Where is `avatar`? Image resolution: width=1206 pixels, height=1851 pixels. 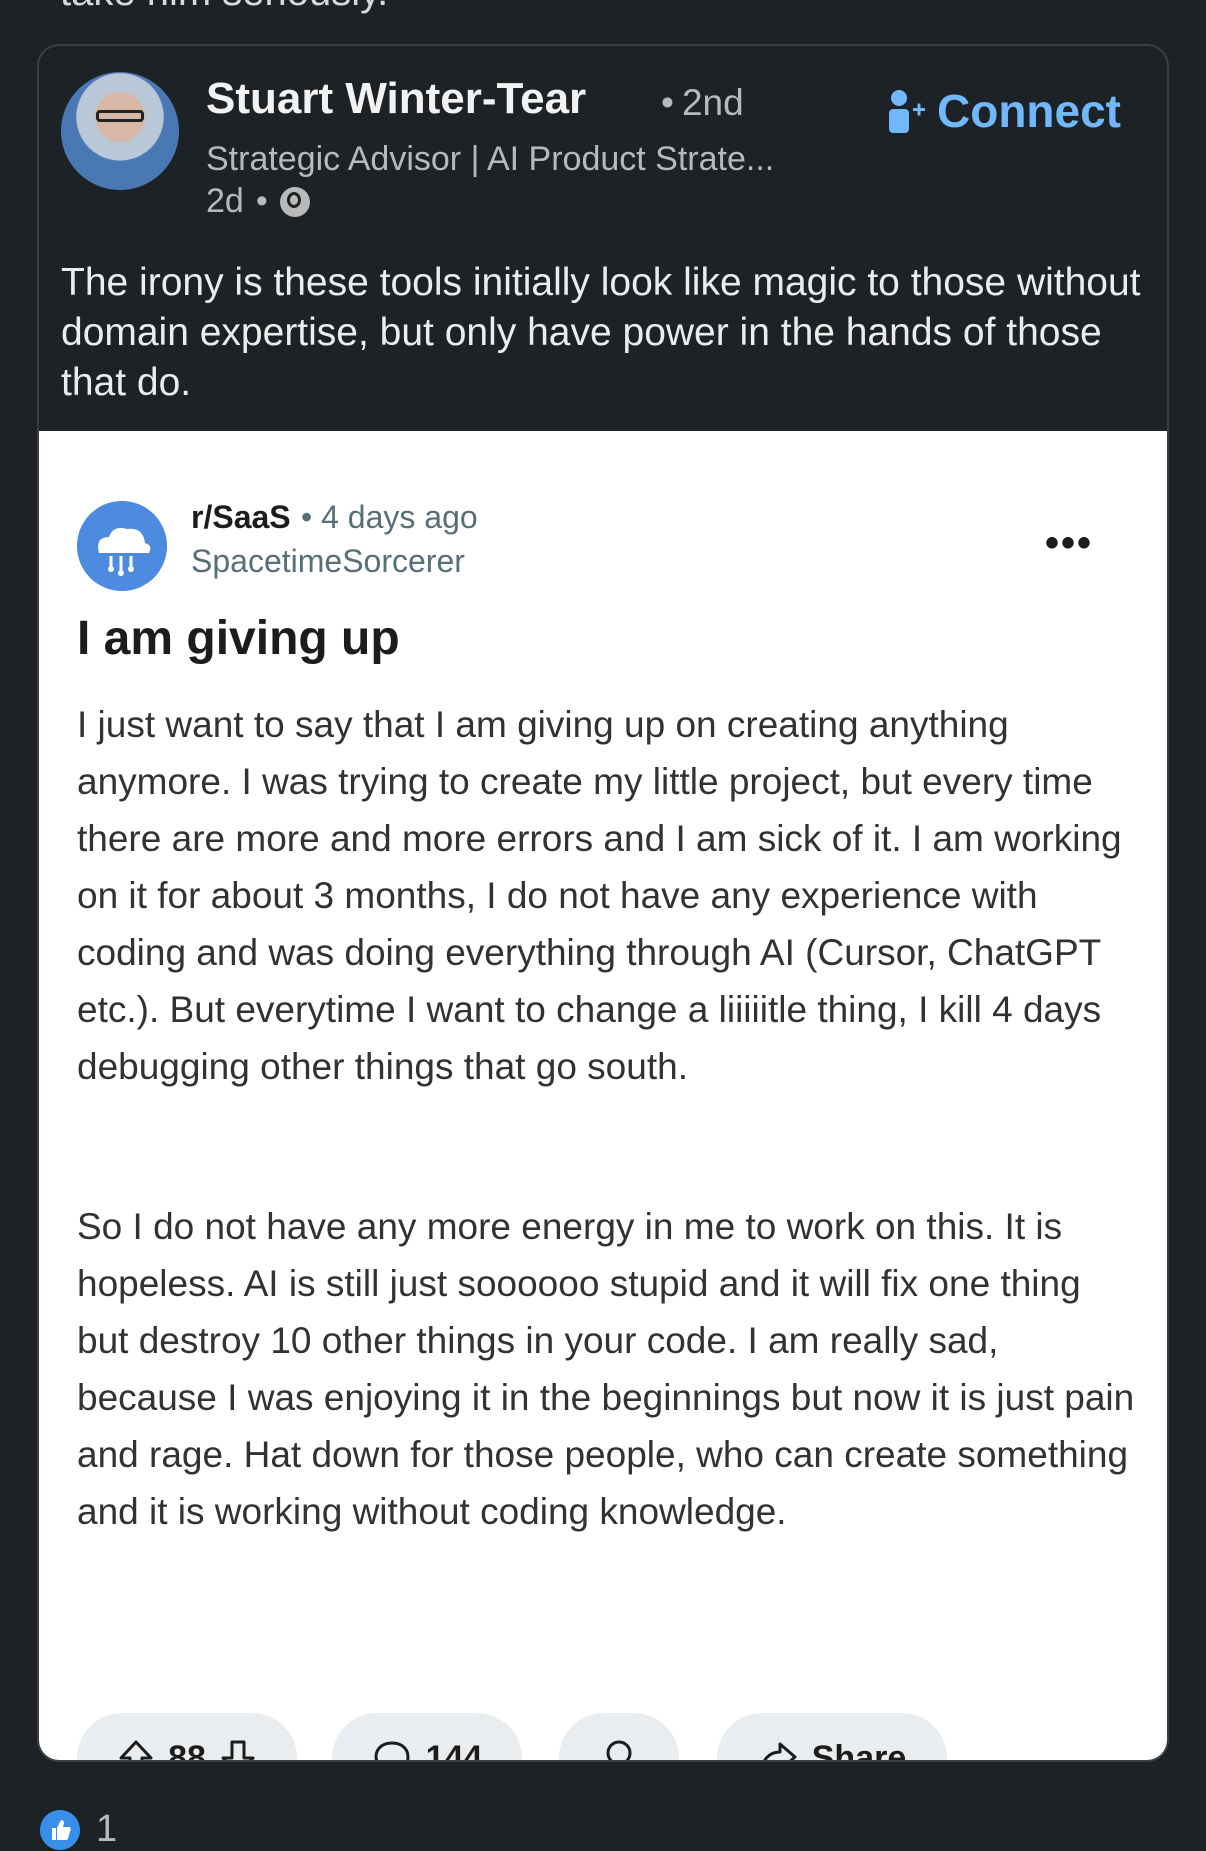
avatar is located at coordinates (120, 131).